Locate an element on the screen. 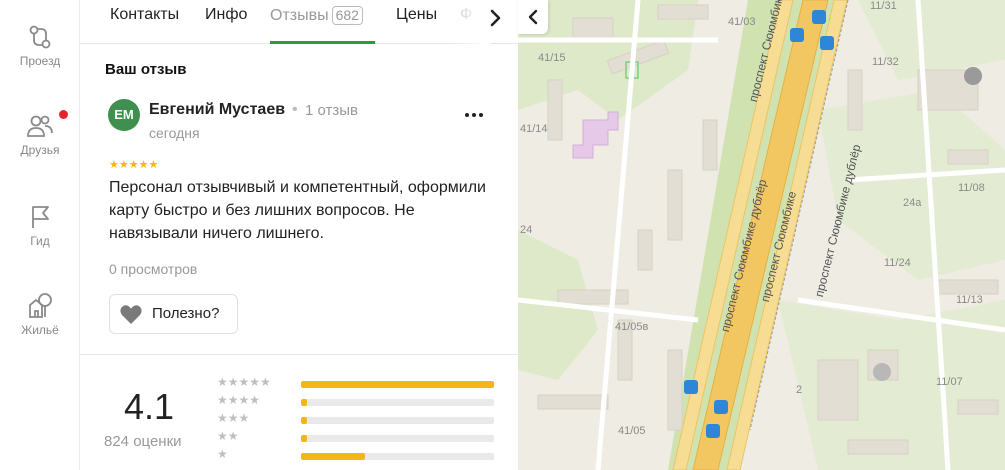  rail-item-guide: Гид is located at coordinates (40, 226).